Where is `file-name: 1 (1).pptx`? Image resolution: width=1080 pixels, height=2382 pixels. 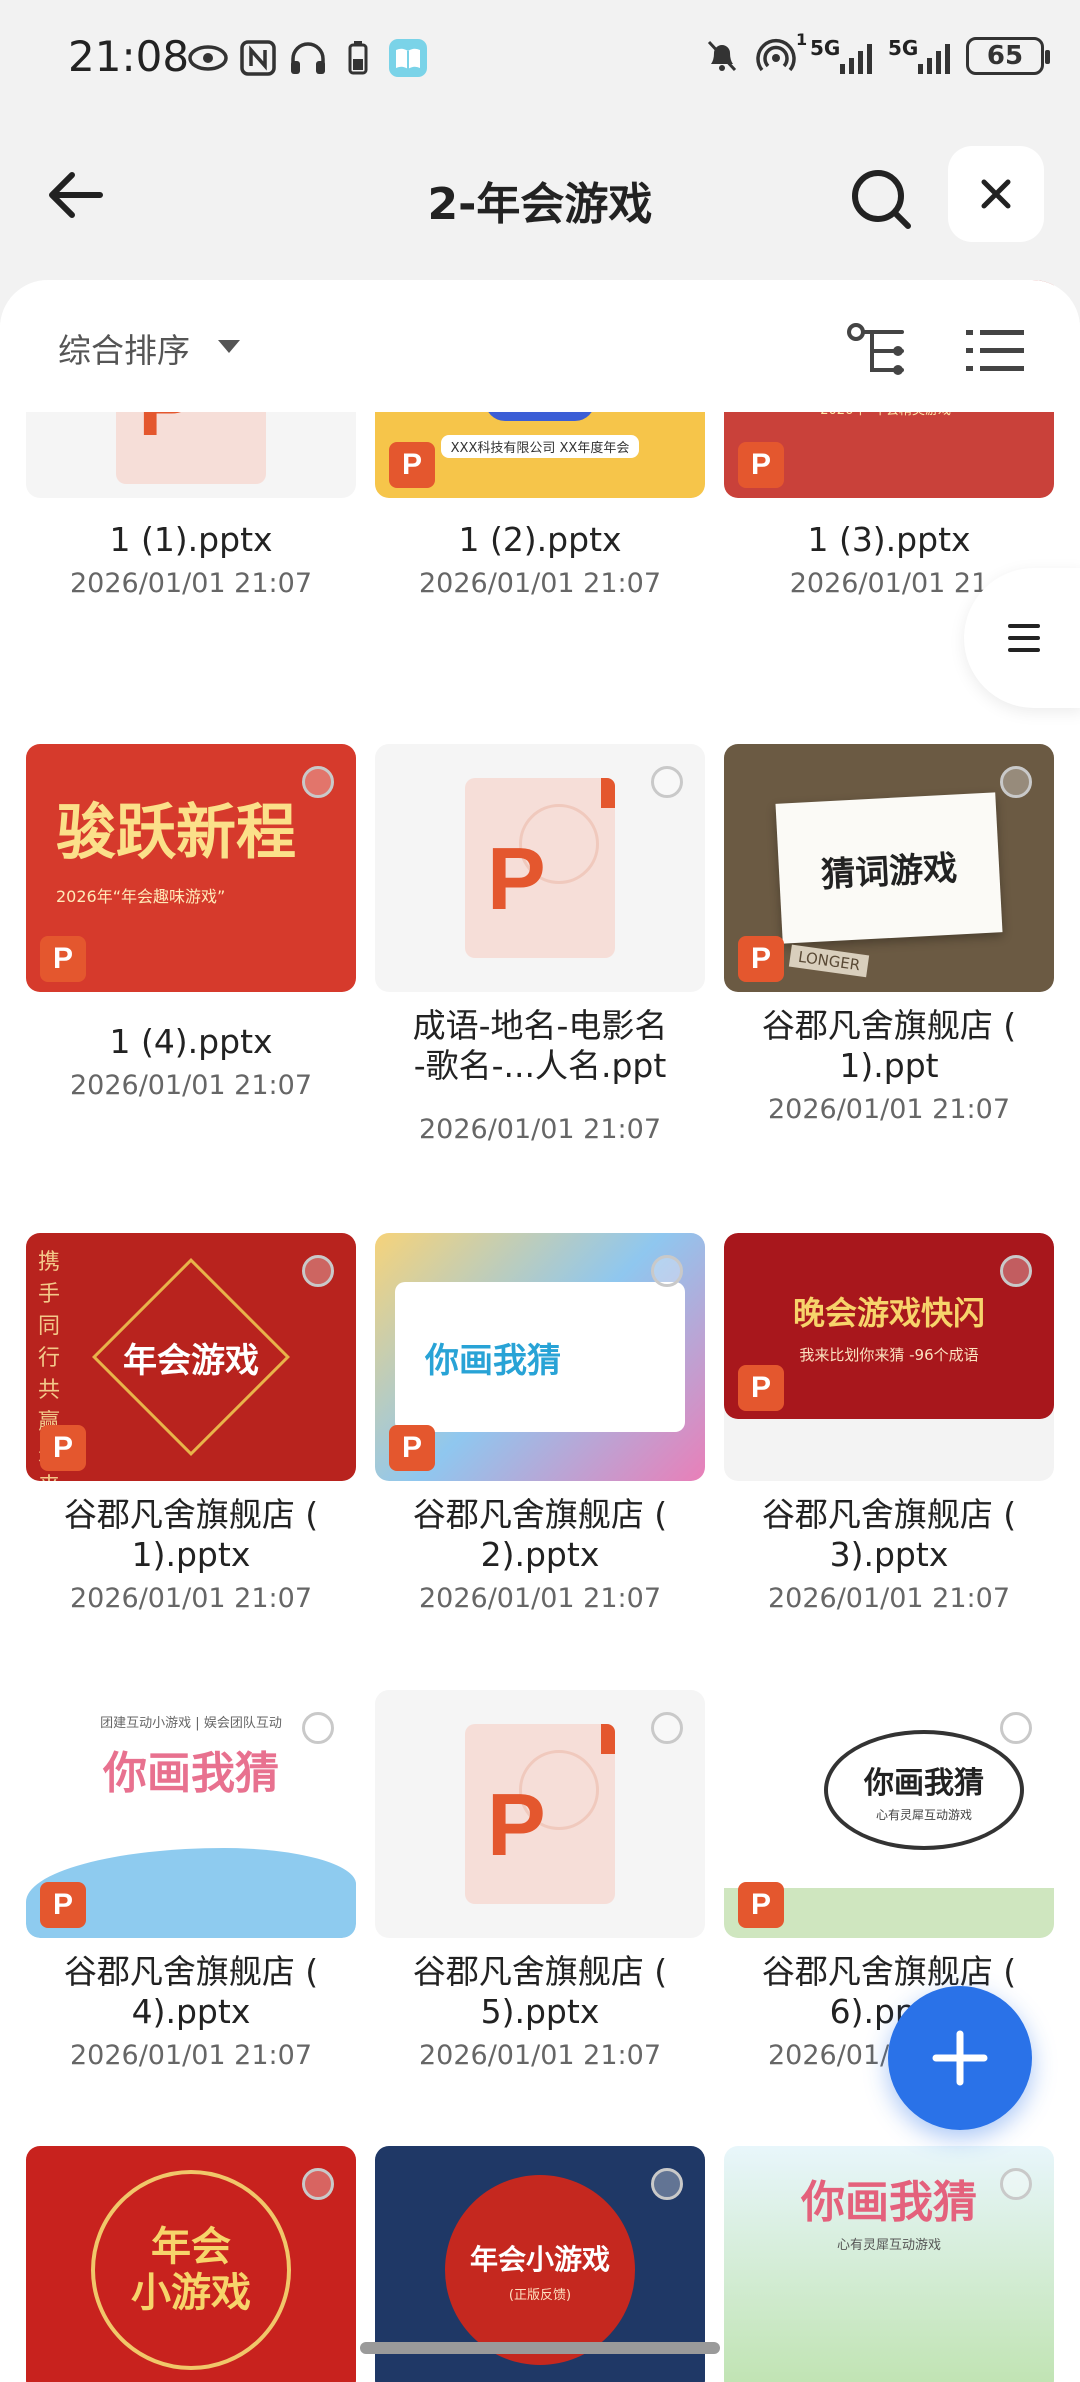
file-name: 1 (1).pptx is located at coordinates (191, 539).